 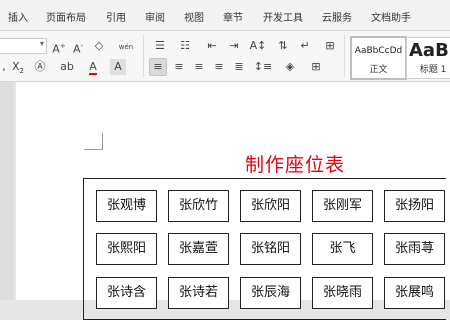 What do you see at coordinates (23, 46) in the screenshot?
I see `font-size-input: ▾` at bounding box center [23, 46].